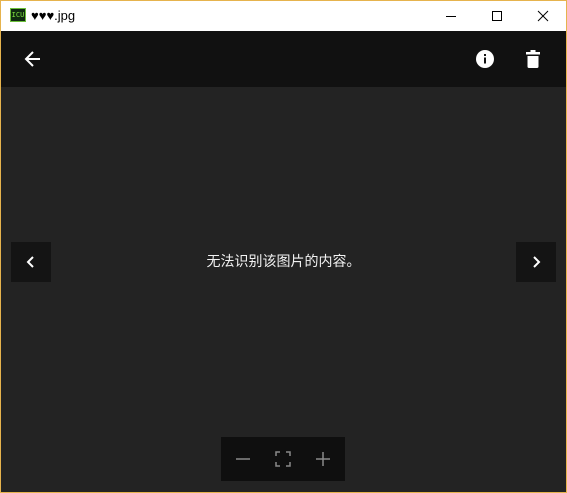  I want to click on next-image-button, so click(536, 262).